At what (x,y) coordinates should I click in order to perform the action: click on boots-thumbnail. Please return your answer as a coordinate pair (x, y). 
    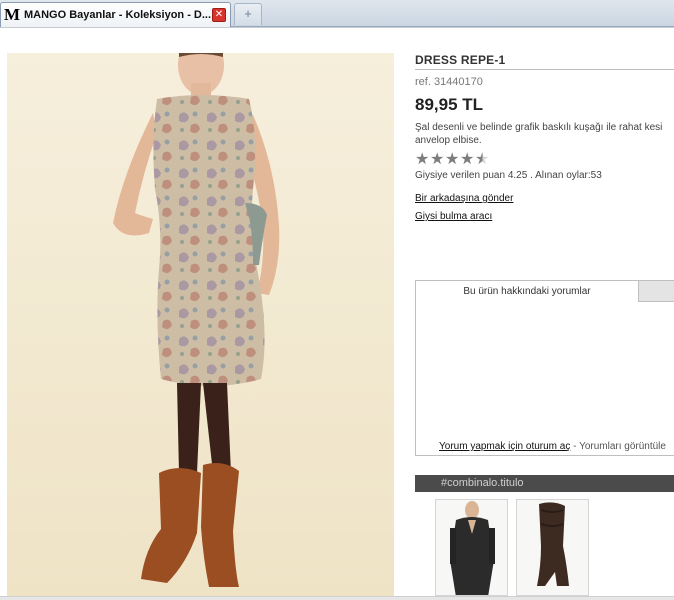
    Looking at the image, I should click on (553, 544).